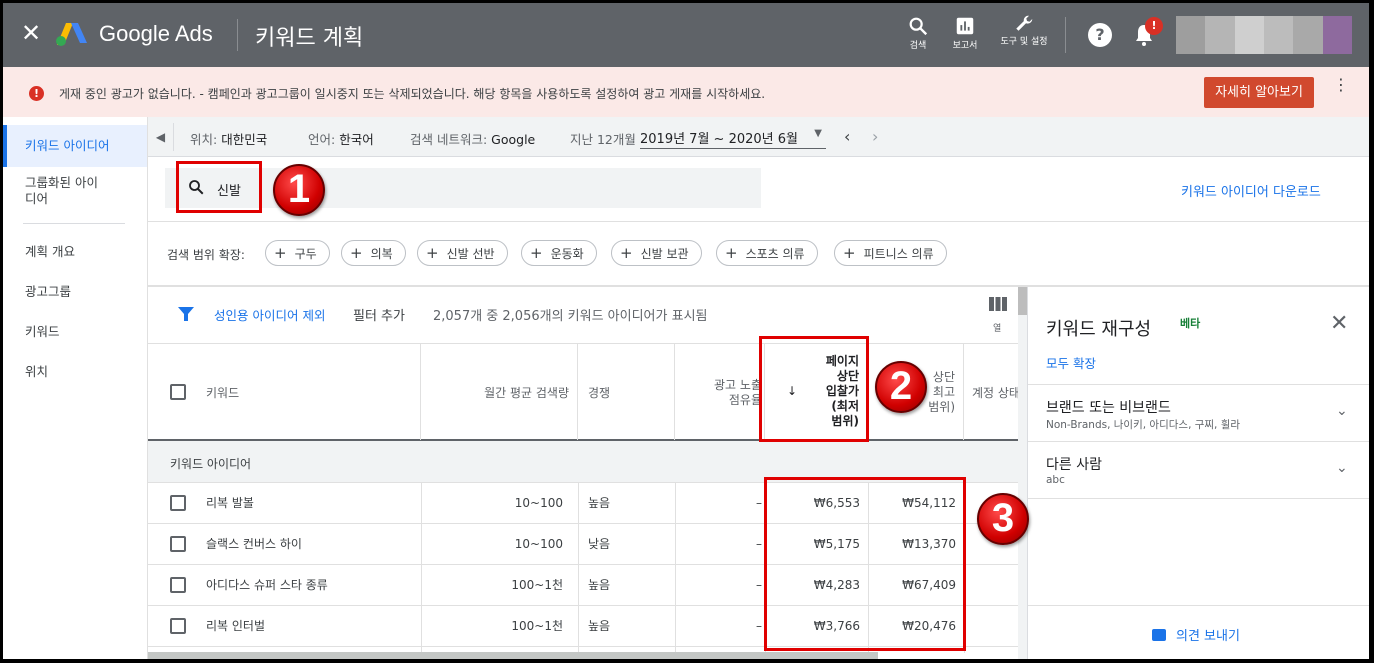 This screenshot has height=663, width=1374. What do you see at coordinates (847, 136) in the screenshot?
I see `chevron-left-icon: ‹` at bounding box center [847, 136].